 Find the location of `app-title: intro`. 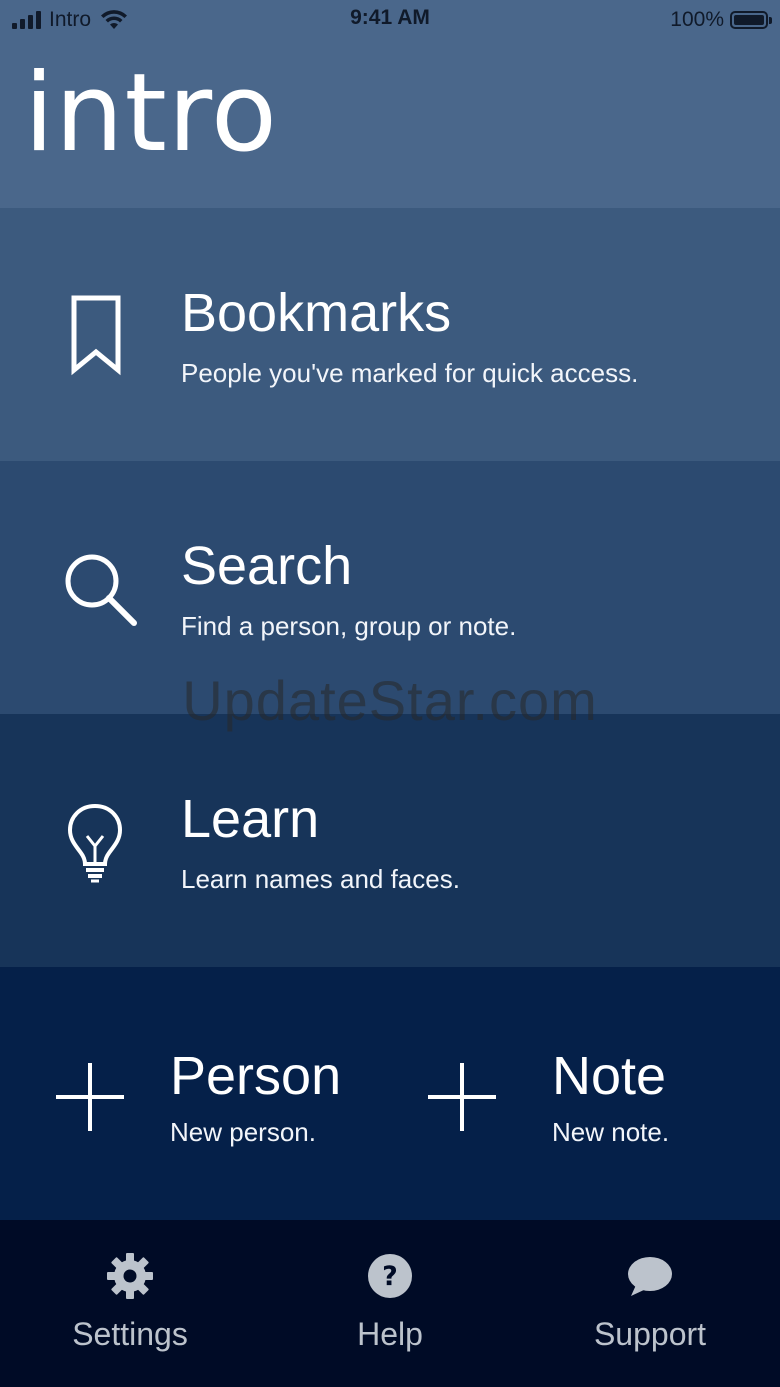

app-title: intro is located at coordinates (151, 113).